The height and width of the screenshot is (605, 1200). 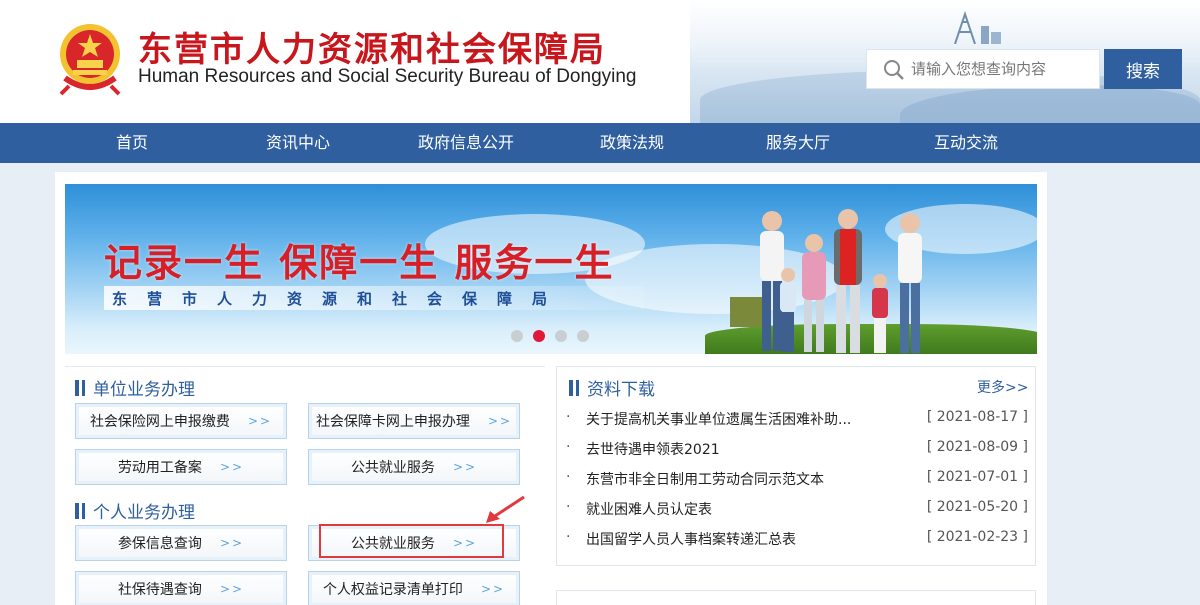 What do you see at coordinates (826, 281) in the screenshot?
I see `family-illustration-icon` at bounding box center [826, 281].